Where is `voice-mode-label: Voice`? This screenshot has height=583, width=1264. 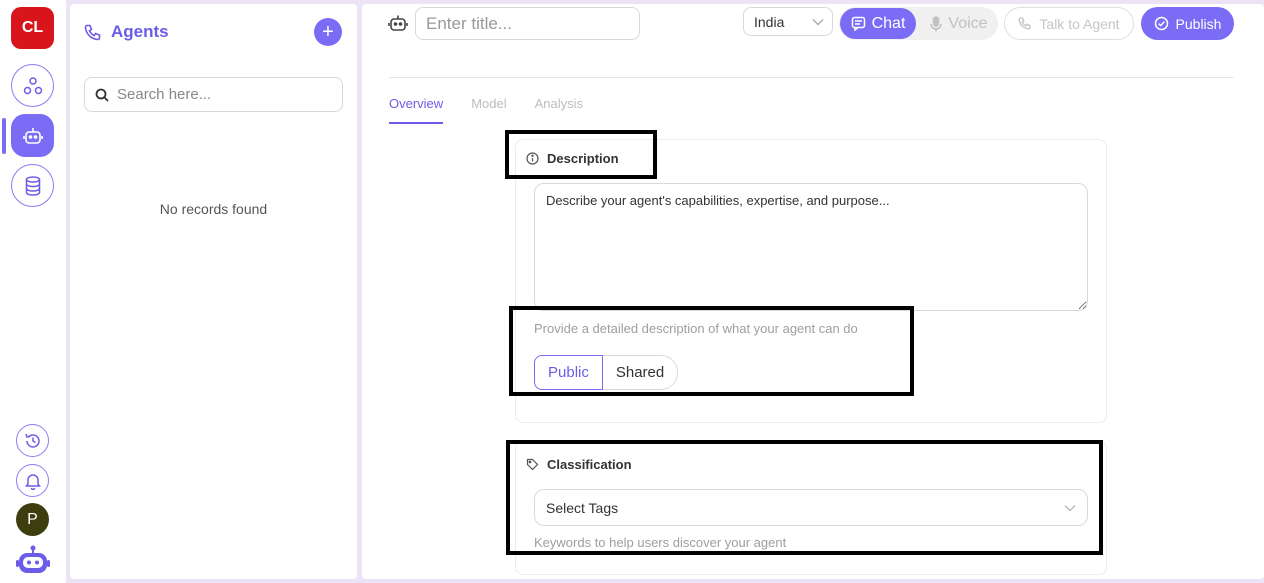 voice-mode-label: Voice is located at coordinates (968, 23).